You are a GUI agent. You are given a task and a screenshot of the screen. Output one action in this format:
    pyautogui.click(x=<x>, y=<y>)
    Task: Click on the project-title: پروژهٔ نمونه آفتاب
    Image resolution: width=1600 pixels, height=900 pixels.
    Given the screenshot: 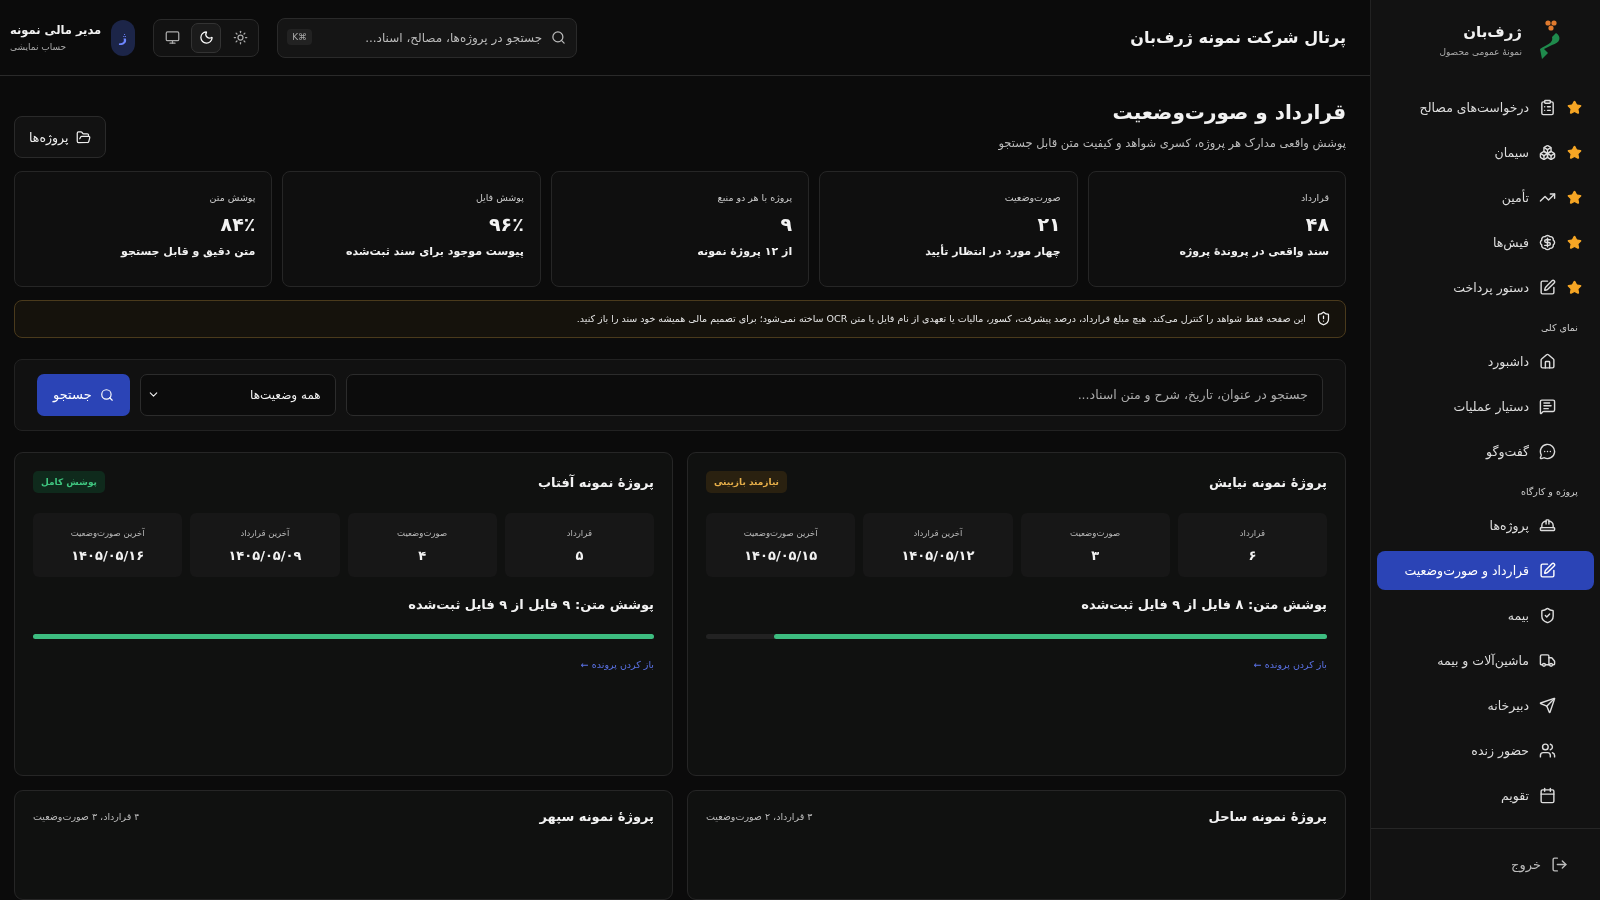 What is the action you would take?
    pyautogui.click(x=596, y=482)
    